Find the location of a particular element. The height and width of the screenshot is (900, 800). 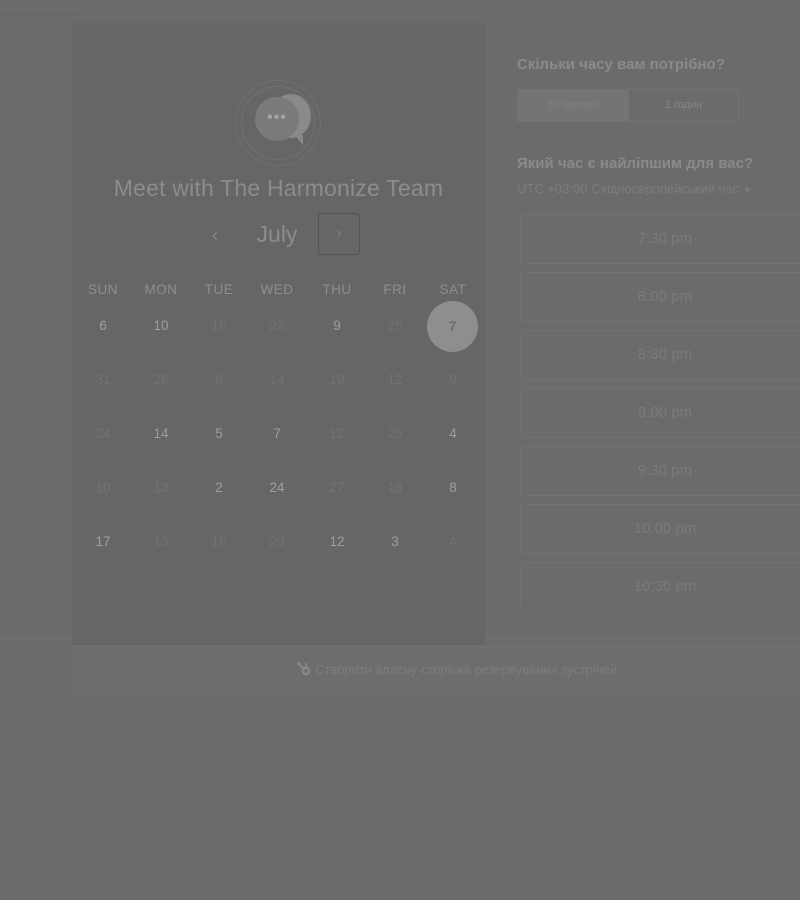

calendar-day-unavailable: 4 is located at coordinates (453, 541).